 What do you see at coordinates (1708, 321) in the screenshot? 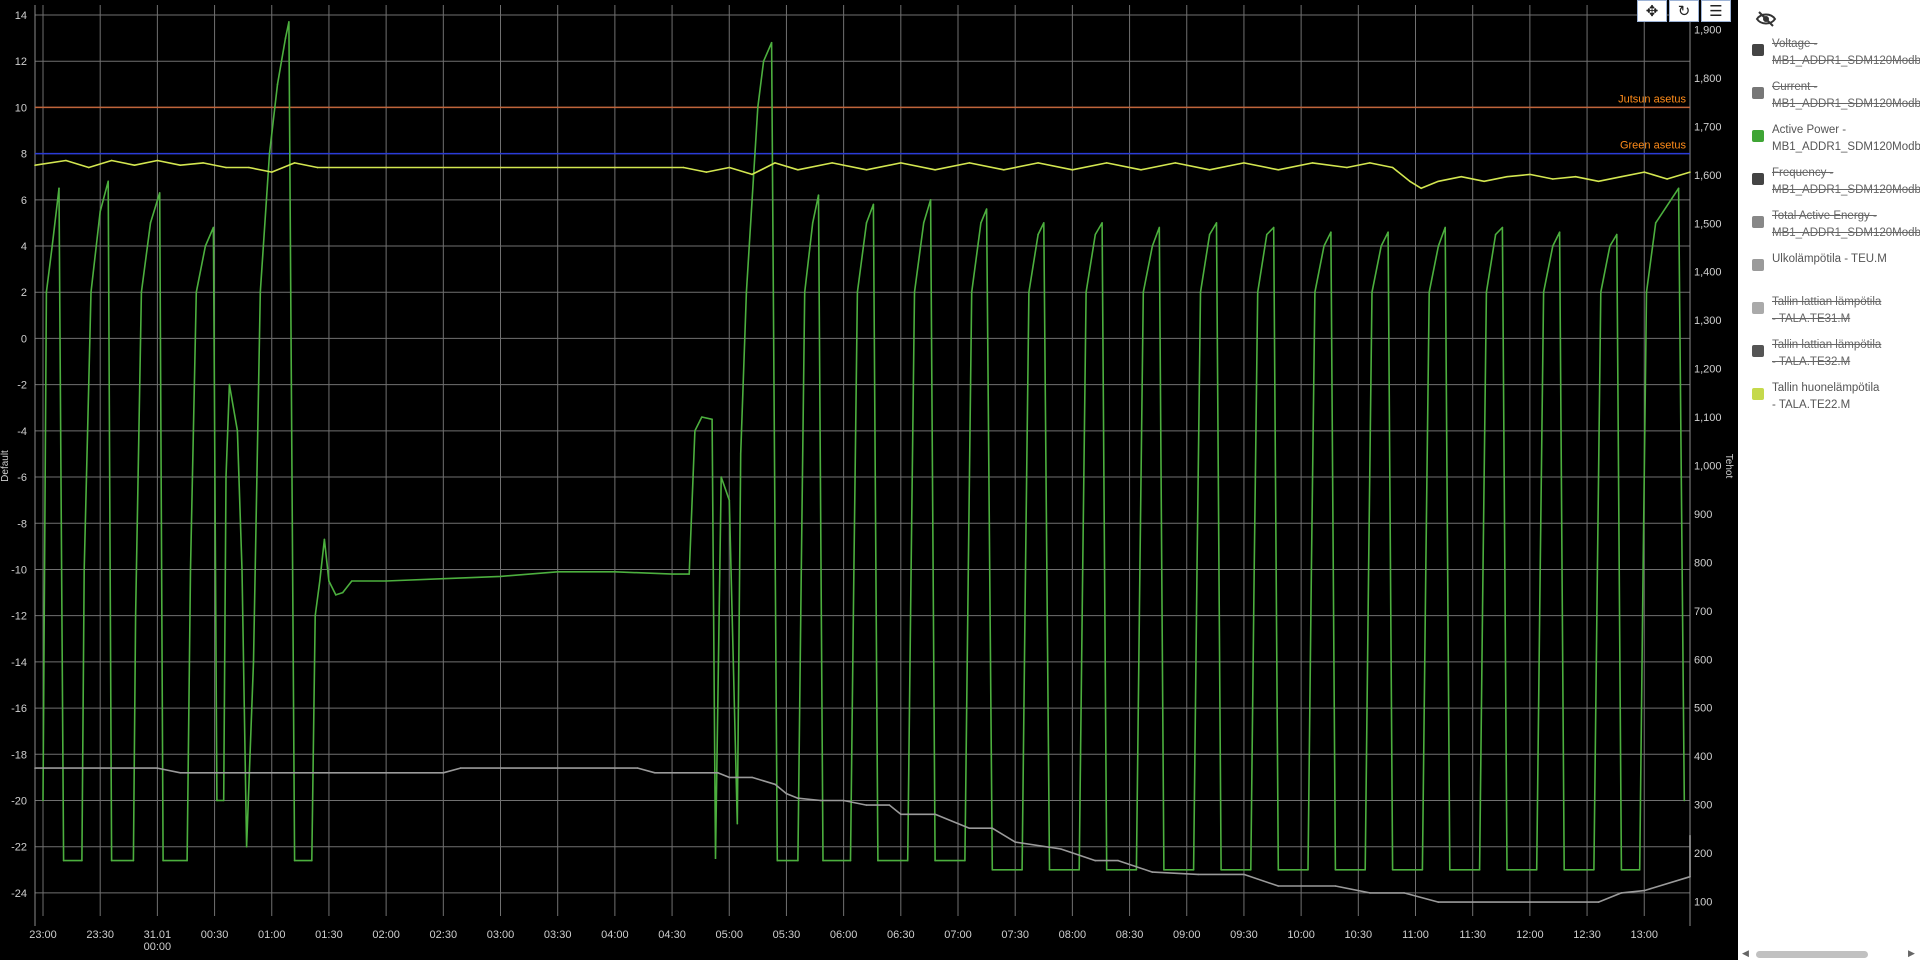
I see `y-right-tick-label: 1,300` at bounding box center [1708, 321].